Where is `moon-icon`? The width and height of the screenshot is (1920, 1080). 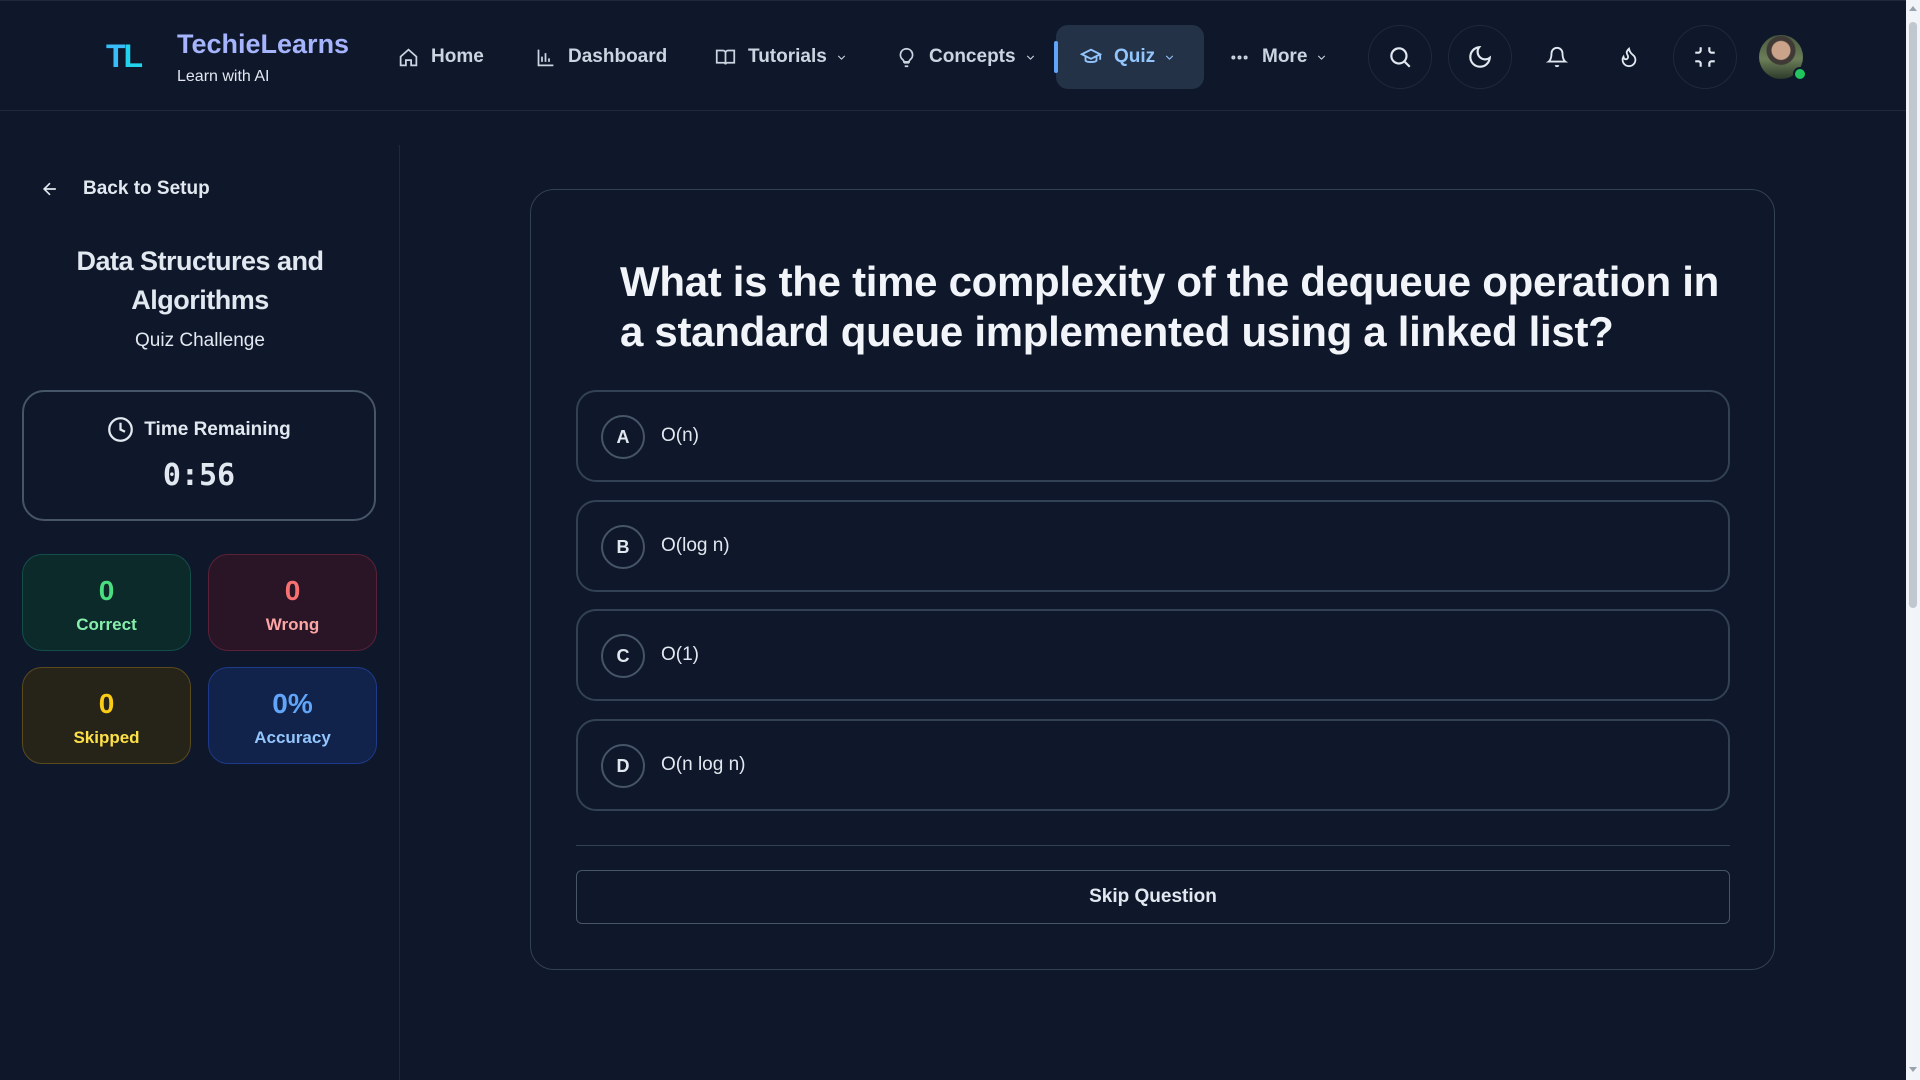 moon-icon is located at coordinates (1480, 56).